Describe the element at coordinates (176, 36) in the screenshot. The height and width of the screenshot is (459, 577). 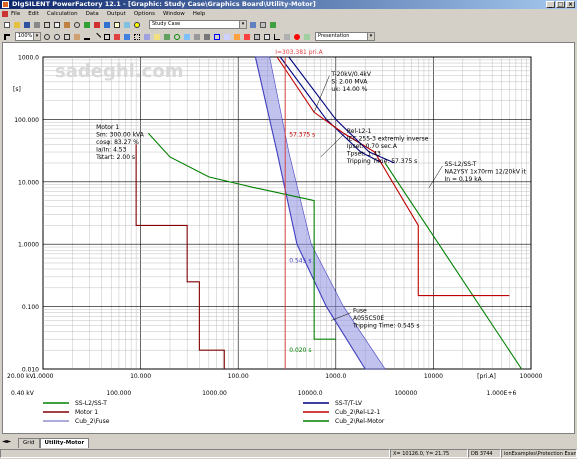
I see `refresh-icon` at that location.